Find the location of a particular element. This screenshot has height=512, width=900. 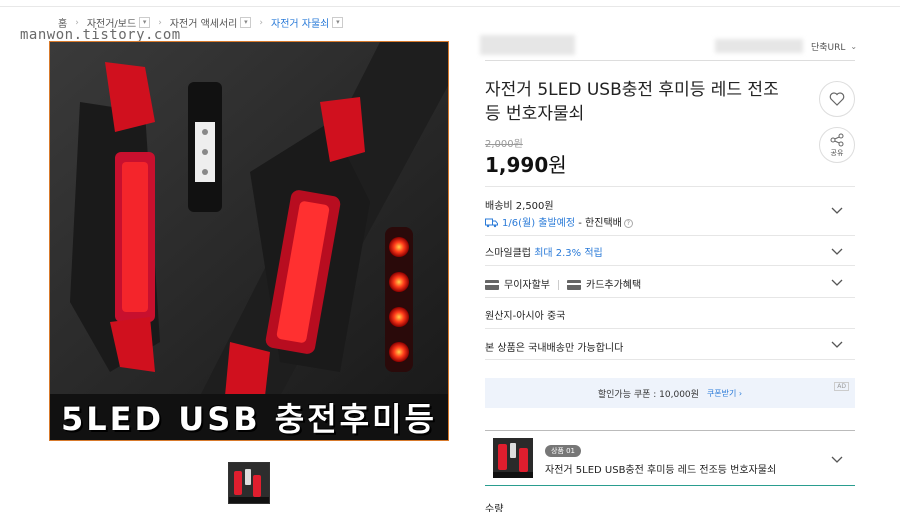

domestic-shipping-notice: 본 상품은 국내배송만 가능합니다 is located at coordinates (554, 348).